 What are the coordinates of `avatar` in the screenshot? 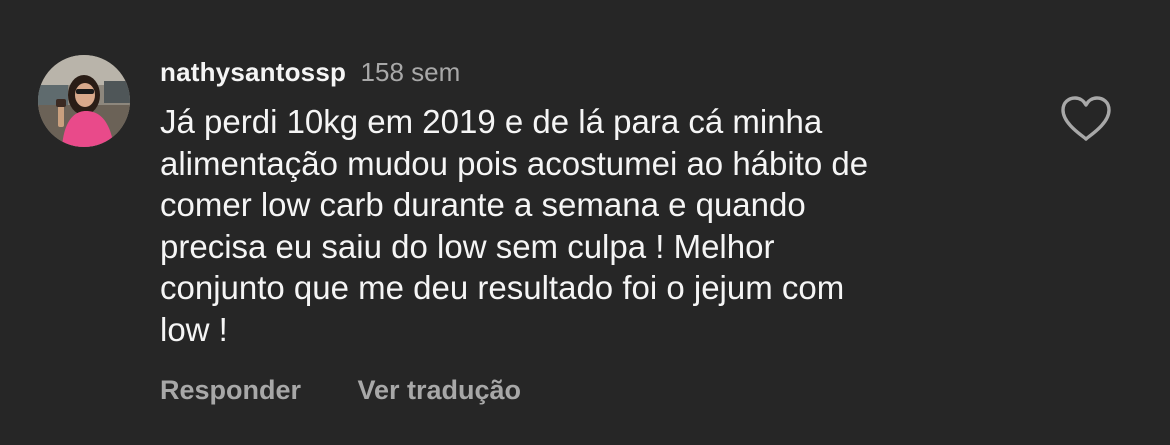 It's located at (84, 101).